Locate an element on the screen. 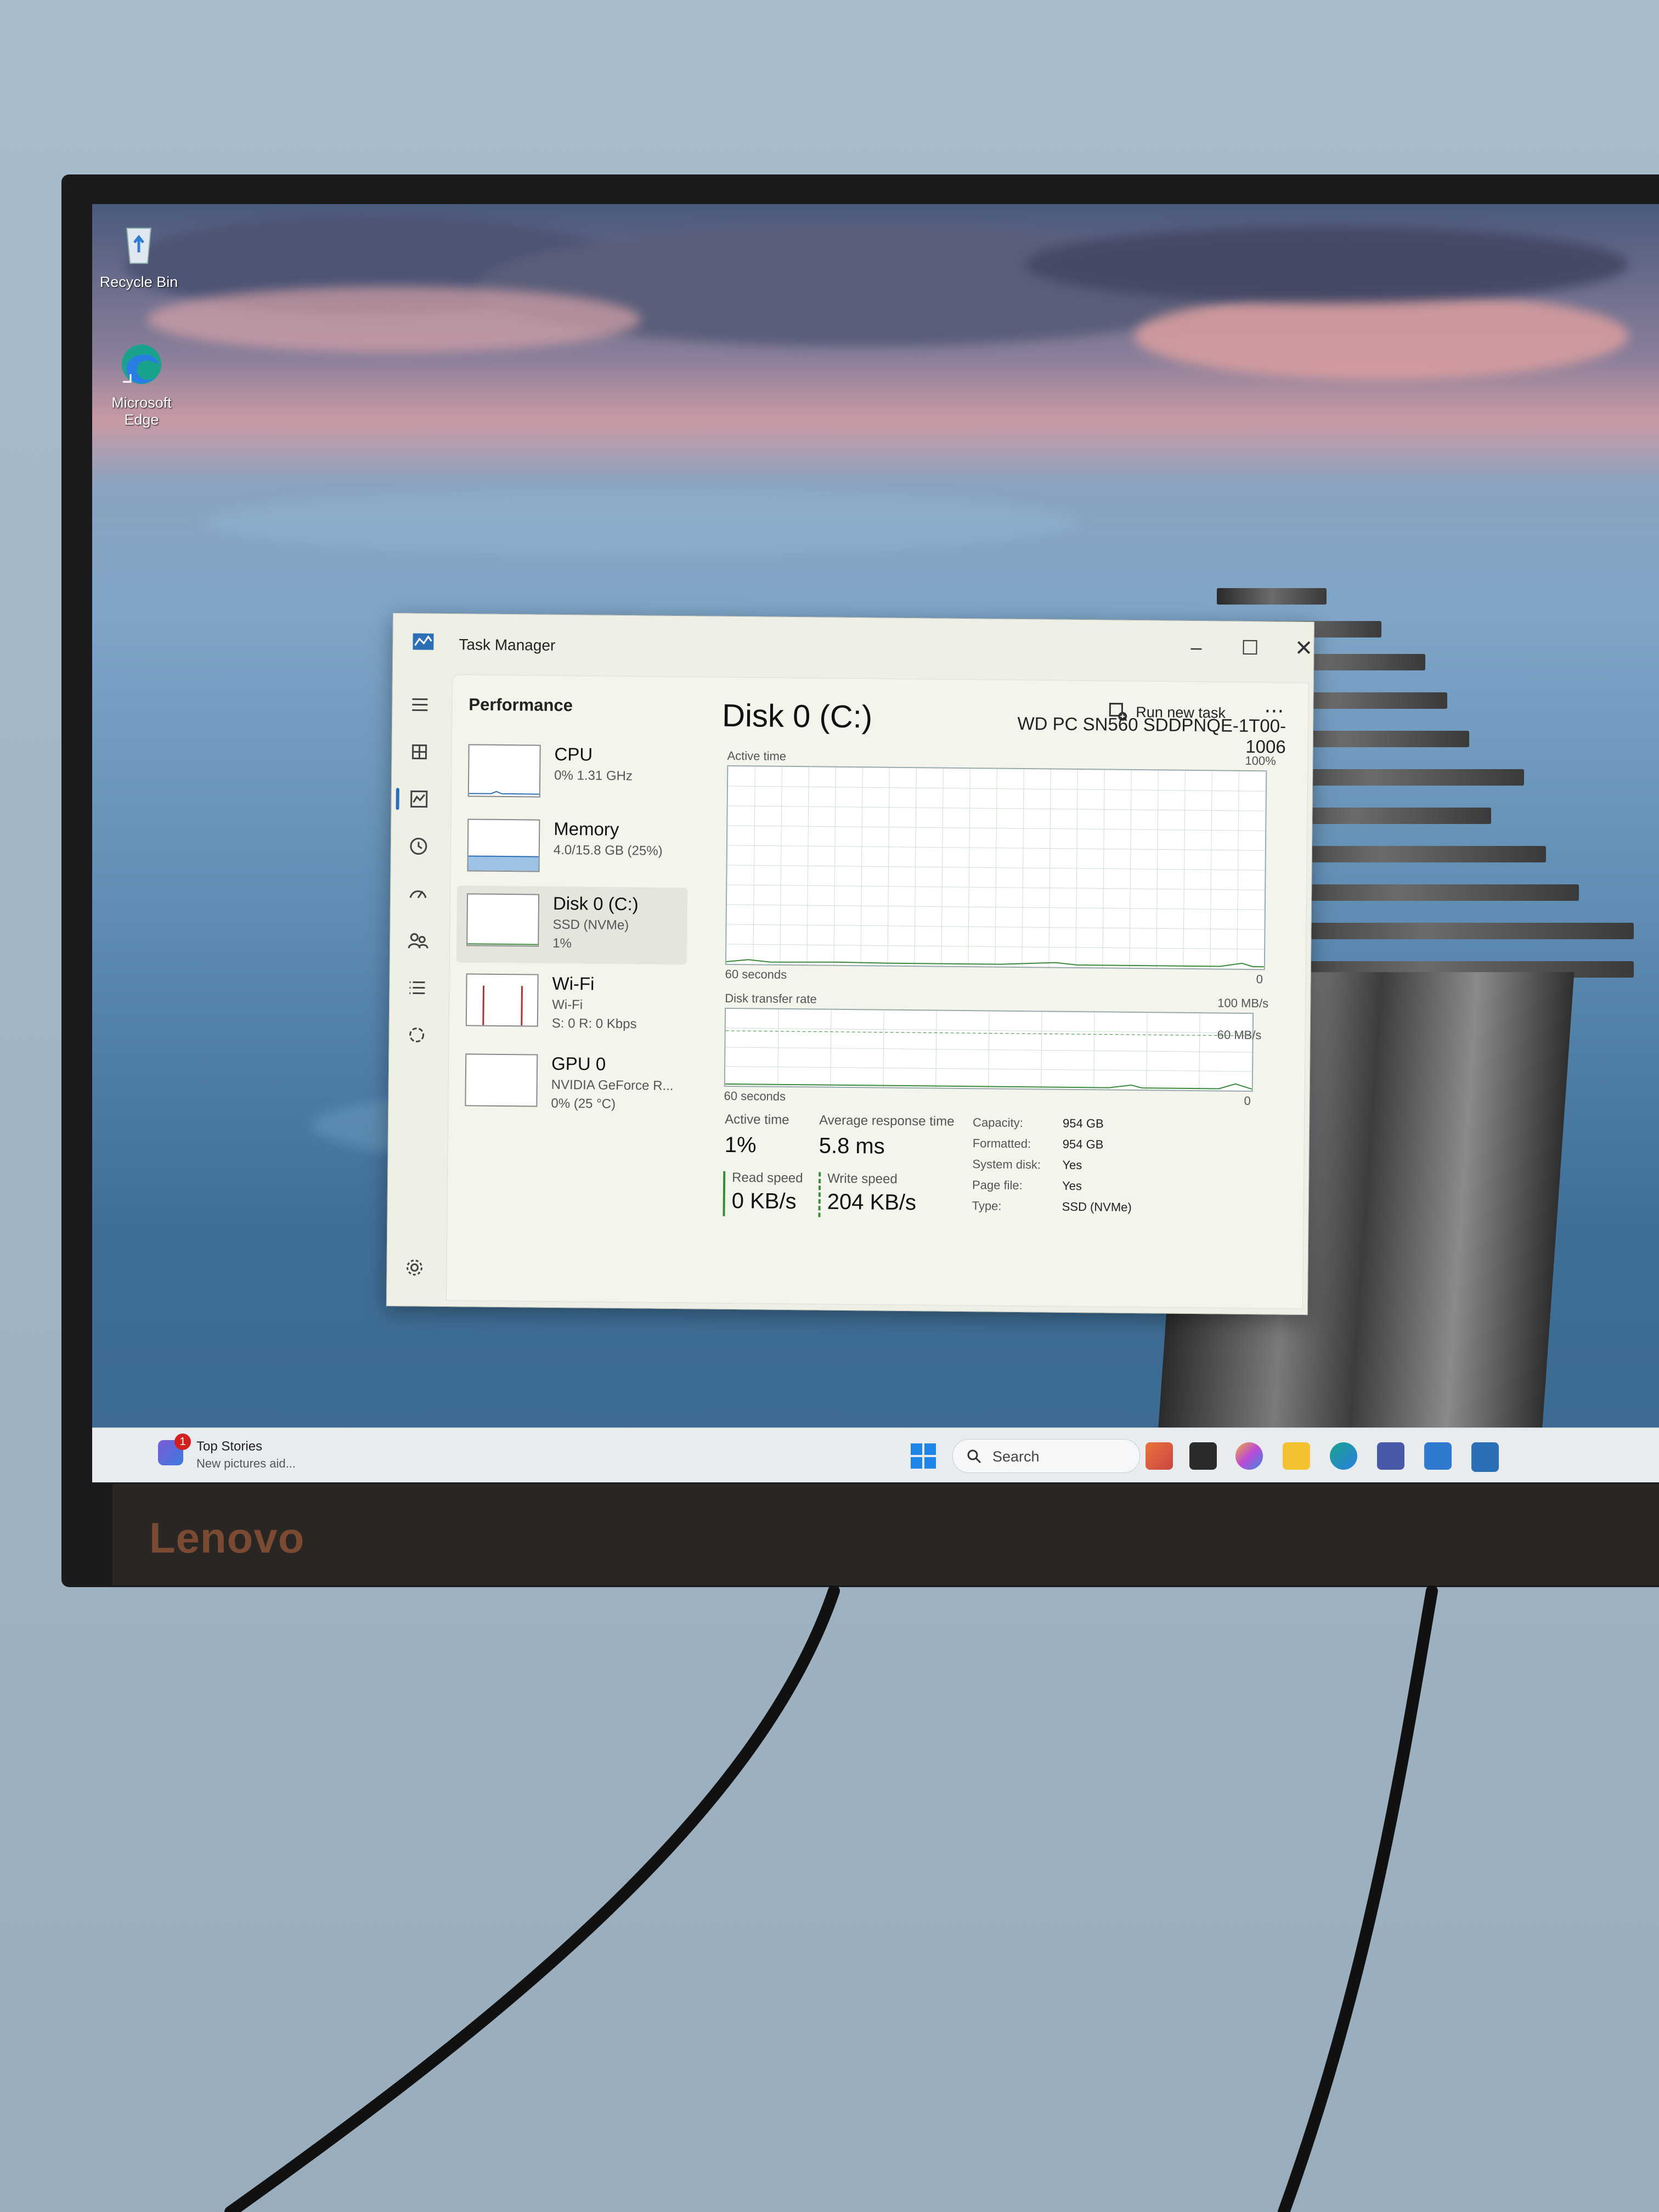 The width and height of the screenshot is (1659, 2212). device-detail: S: 0 R: 0 Kbps is located at coordinates (594, 1024).